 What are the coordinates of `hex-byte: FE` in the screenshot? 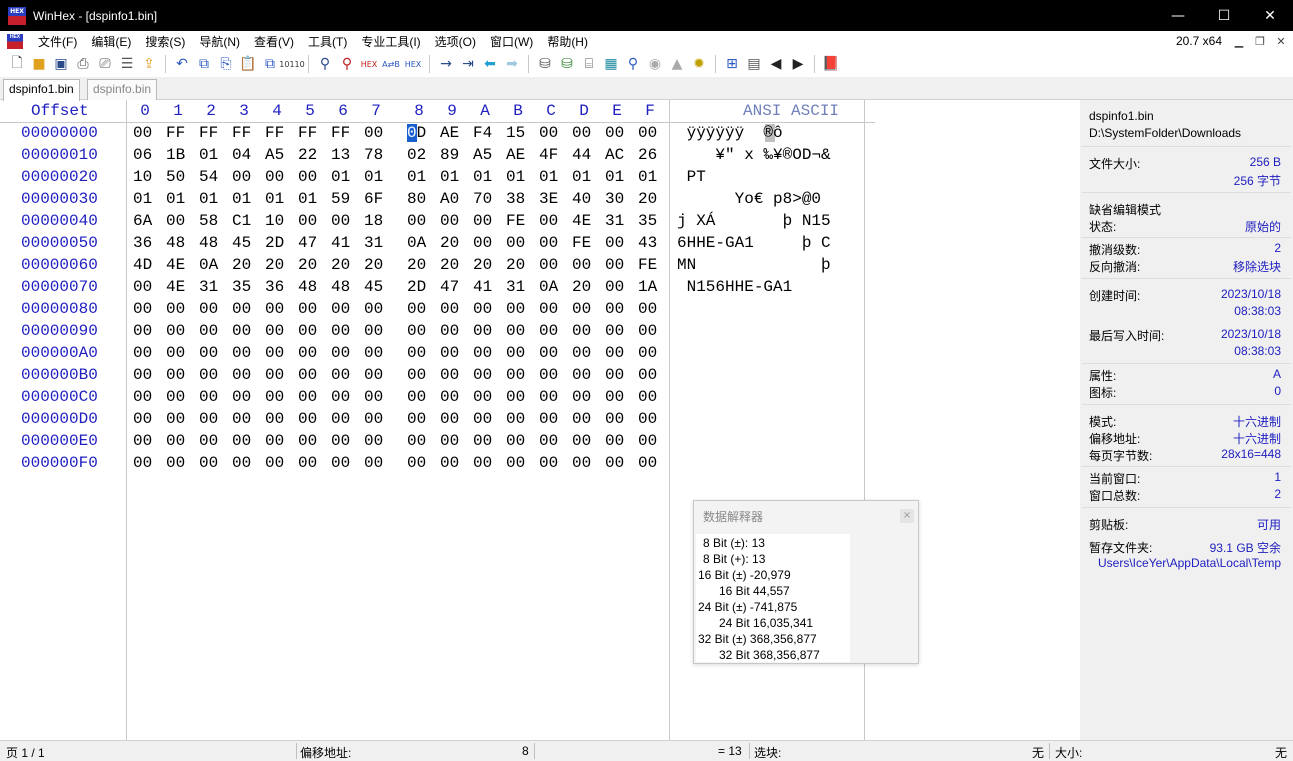 It's located at (517, 221).